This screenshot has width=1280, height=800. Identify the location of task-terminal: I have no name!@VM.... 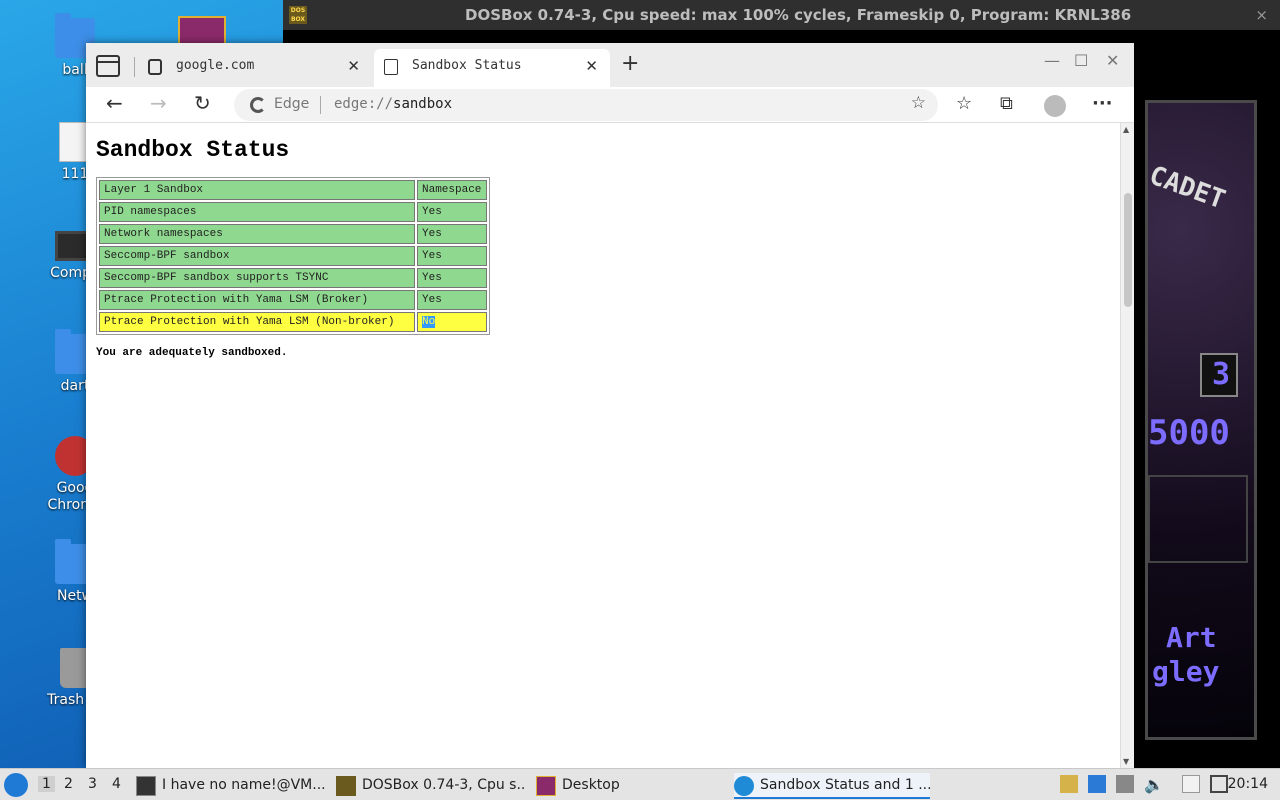
(231, 786).